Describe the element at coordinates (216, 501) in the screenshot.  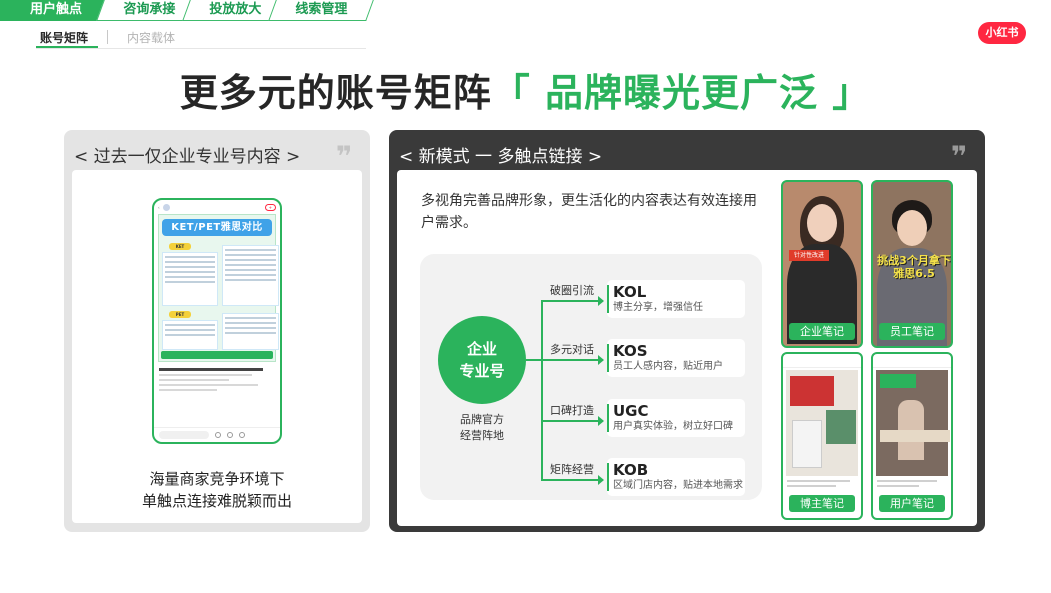
I see `caption-line: 单触点连接难脱颖而出` at that location.